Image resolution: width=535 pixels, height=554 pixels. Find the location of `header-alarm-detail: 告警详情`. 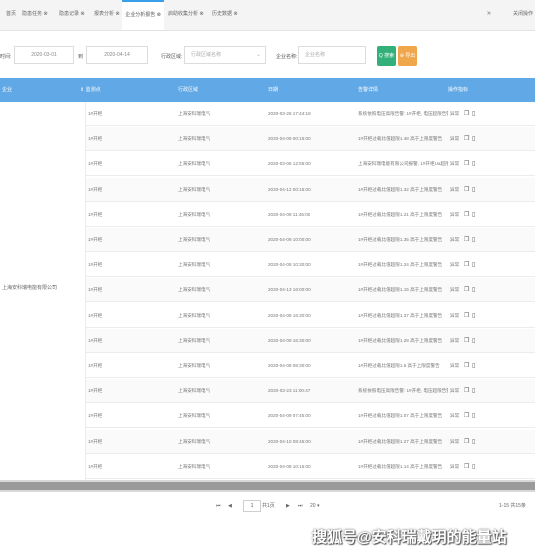

header-alarm-detail: 告警详情 is located at coordinates (368, 90).